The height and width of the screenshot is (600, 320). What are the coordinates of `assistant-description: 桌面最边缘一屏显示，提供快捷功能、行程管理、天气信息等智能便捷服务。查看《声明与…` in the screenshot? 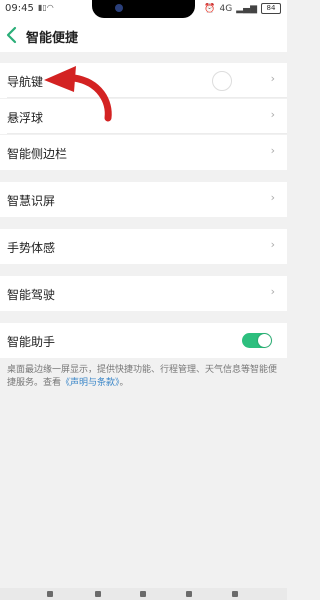 It's located at (142, 377).